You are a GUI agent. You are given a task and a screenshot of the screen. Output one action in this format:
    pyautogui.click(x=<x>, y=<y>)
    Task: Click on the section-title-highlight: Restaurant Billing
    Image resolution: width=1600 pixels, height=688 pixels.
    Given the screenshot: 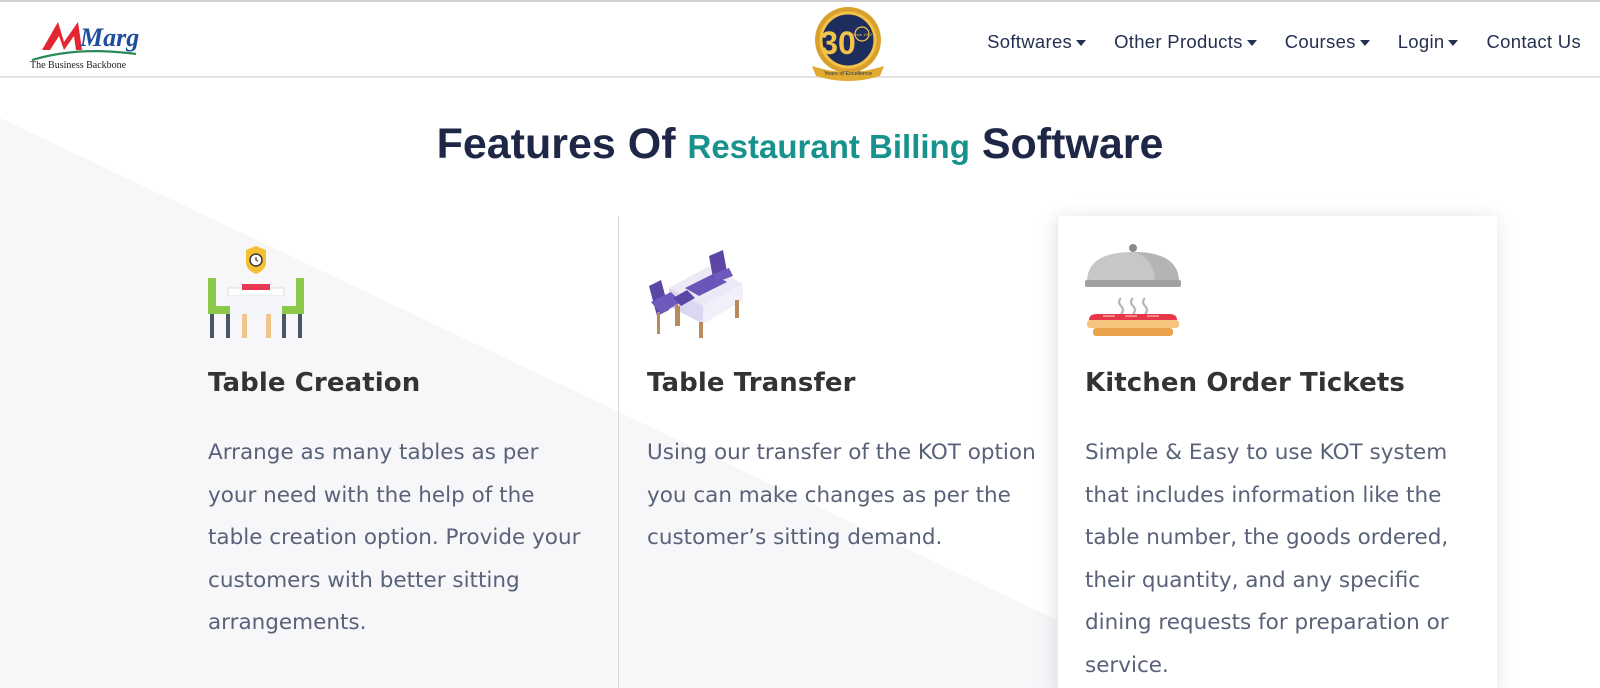 What is the action you would take?
    pyautogui.click(x=828, y=146)
    